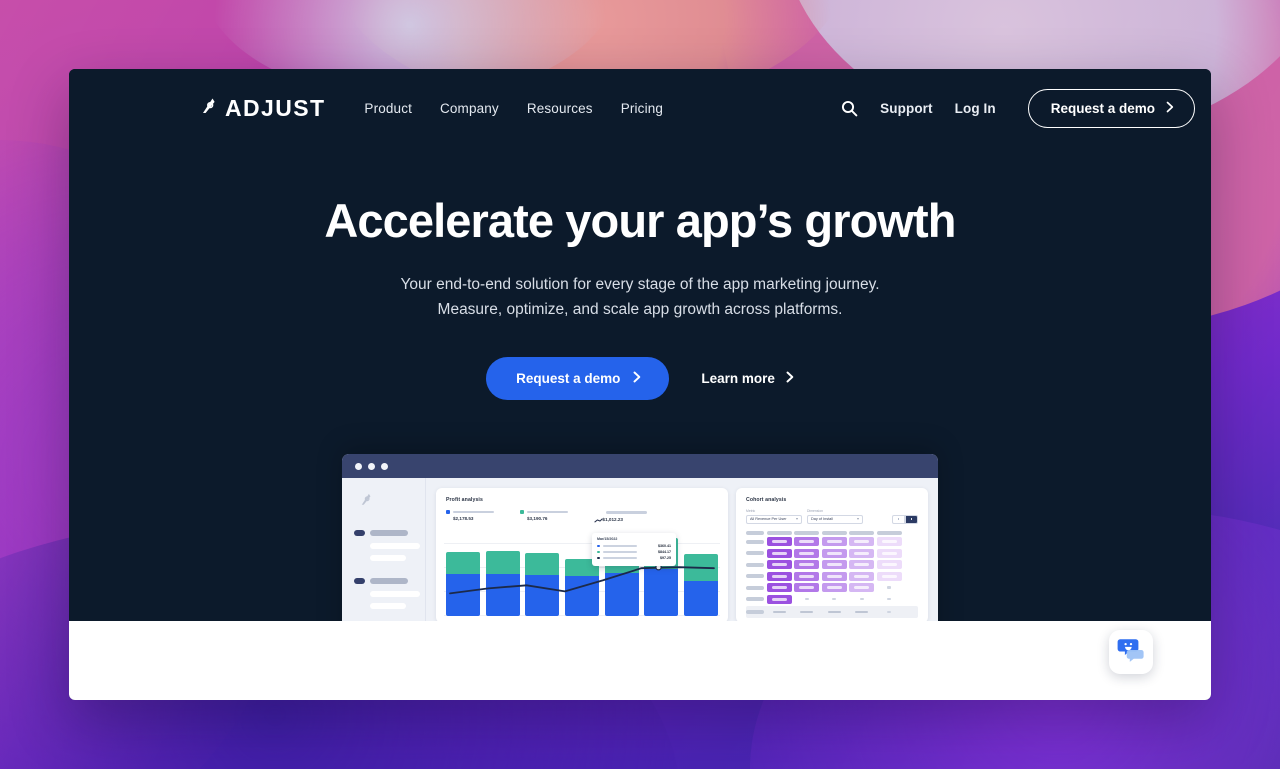 This screenshot has width=1280, height=769. I want to click on search-icon, so click(849, 108).